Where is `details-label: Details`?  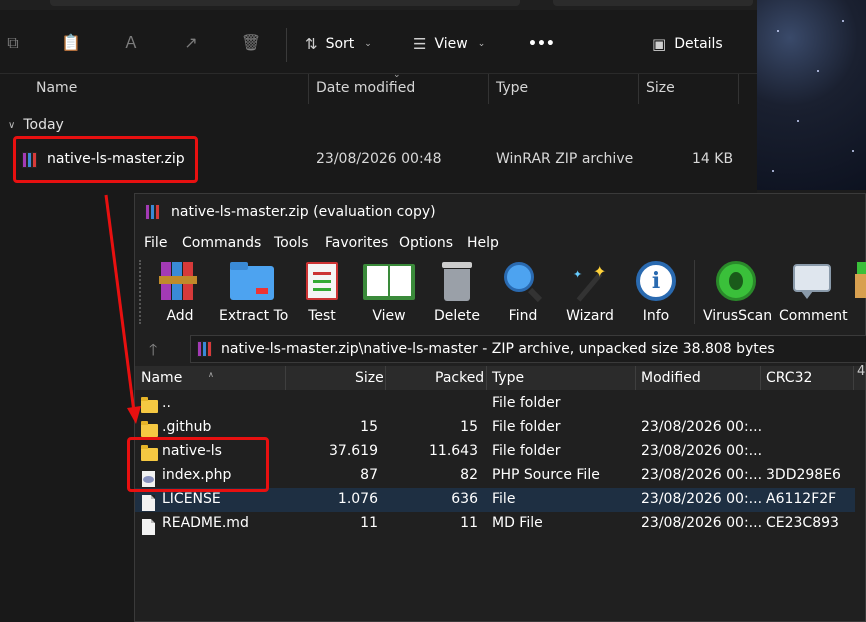
details-label: Details is located at coordinates (698, 44).